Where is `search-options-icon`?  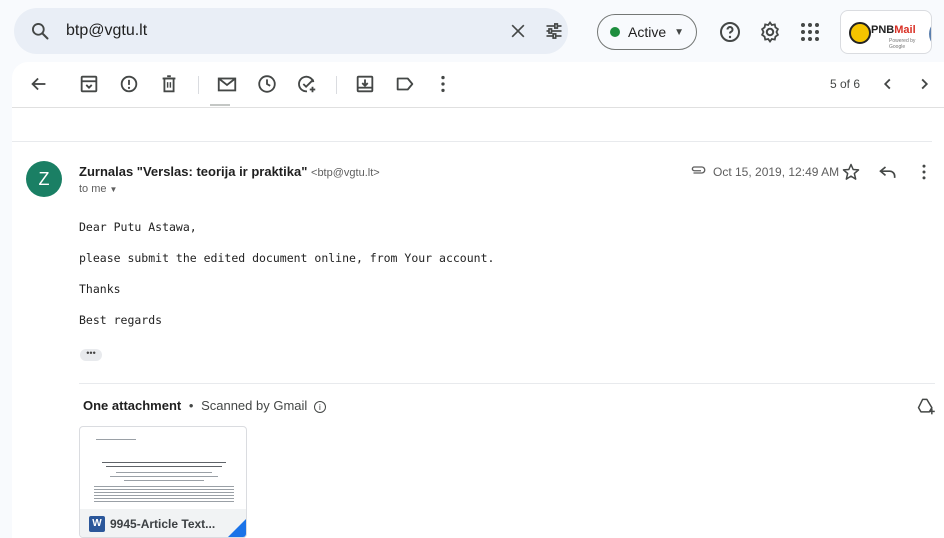
search-options-icon is located at coordinates (554, 31).